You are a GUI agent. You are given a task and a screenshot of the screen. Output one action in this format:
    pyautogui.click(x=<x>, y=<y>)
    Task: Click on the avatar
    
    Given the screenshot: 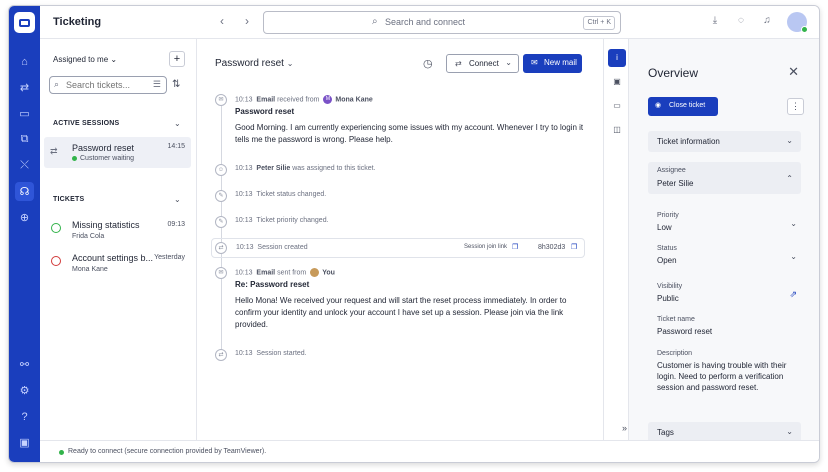 What is the action you would take?
    pyautogui.click(x=315, y=272)
    